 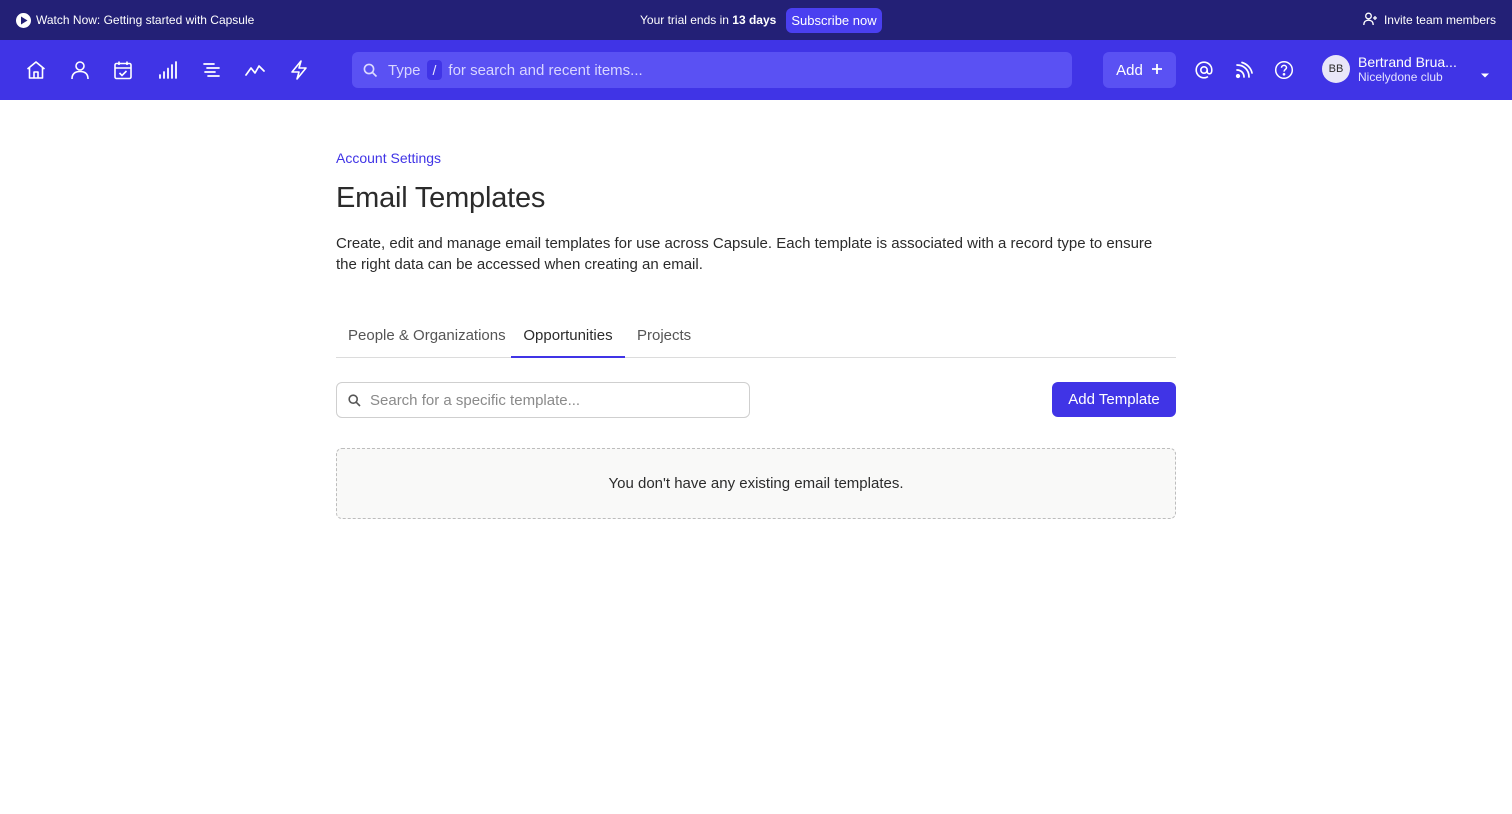 What do you see at coordinates (1129, 70) in the screenshot?
I see `add-label: Add` at bounding box center [1129, 70].